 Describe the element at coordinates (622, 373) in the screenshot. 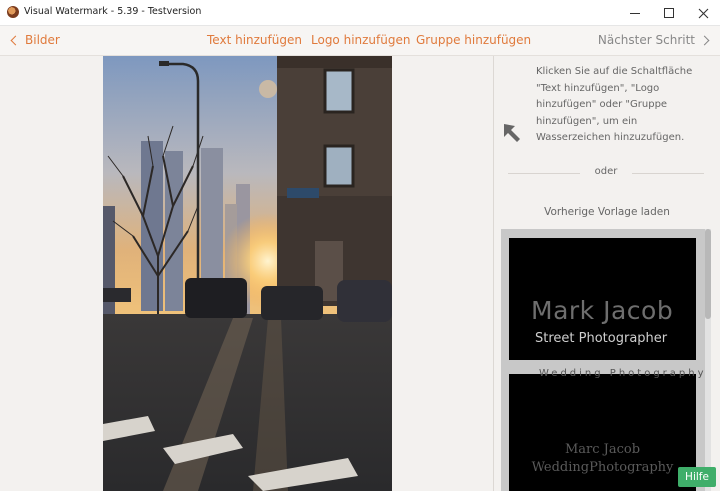

I see `template-top-text: Wedding Photography` at that location.